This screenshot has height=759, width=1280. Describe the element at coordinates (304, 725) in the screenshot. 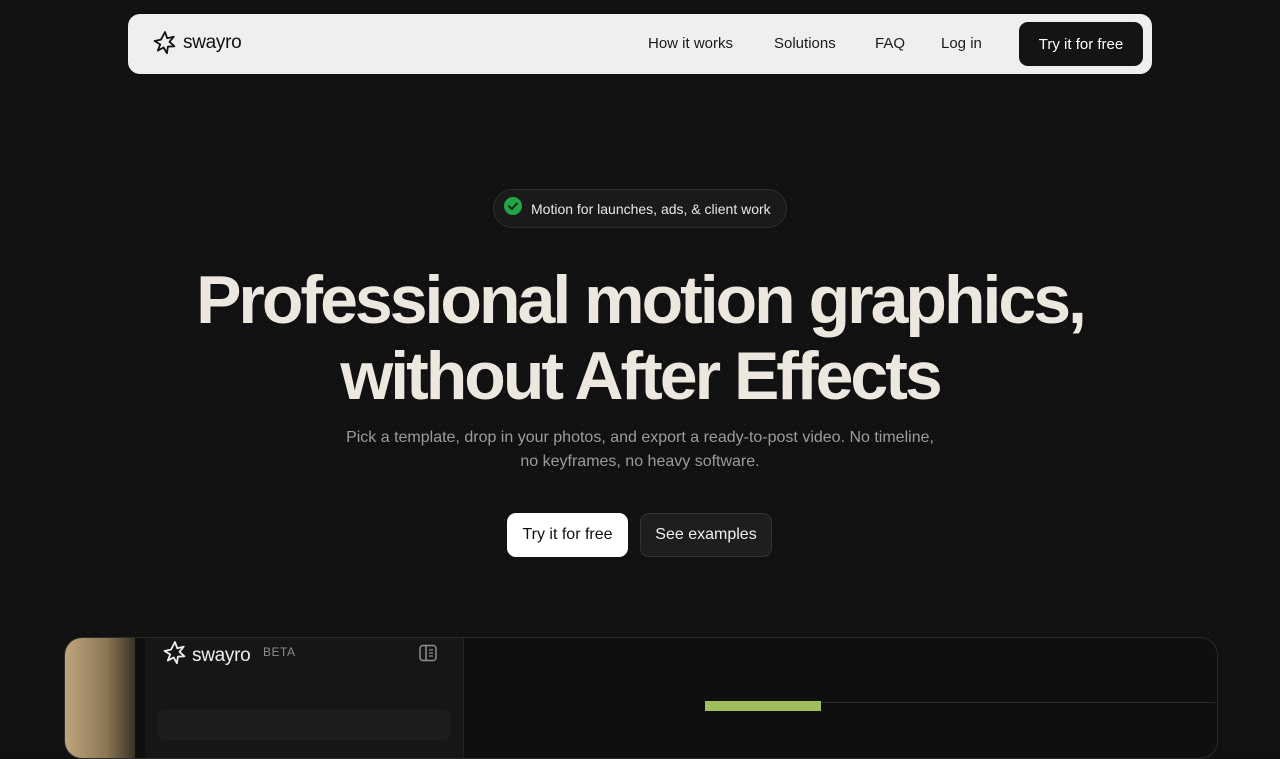

I see `preview-sidebar-field` at that location.